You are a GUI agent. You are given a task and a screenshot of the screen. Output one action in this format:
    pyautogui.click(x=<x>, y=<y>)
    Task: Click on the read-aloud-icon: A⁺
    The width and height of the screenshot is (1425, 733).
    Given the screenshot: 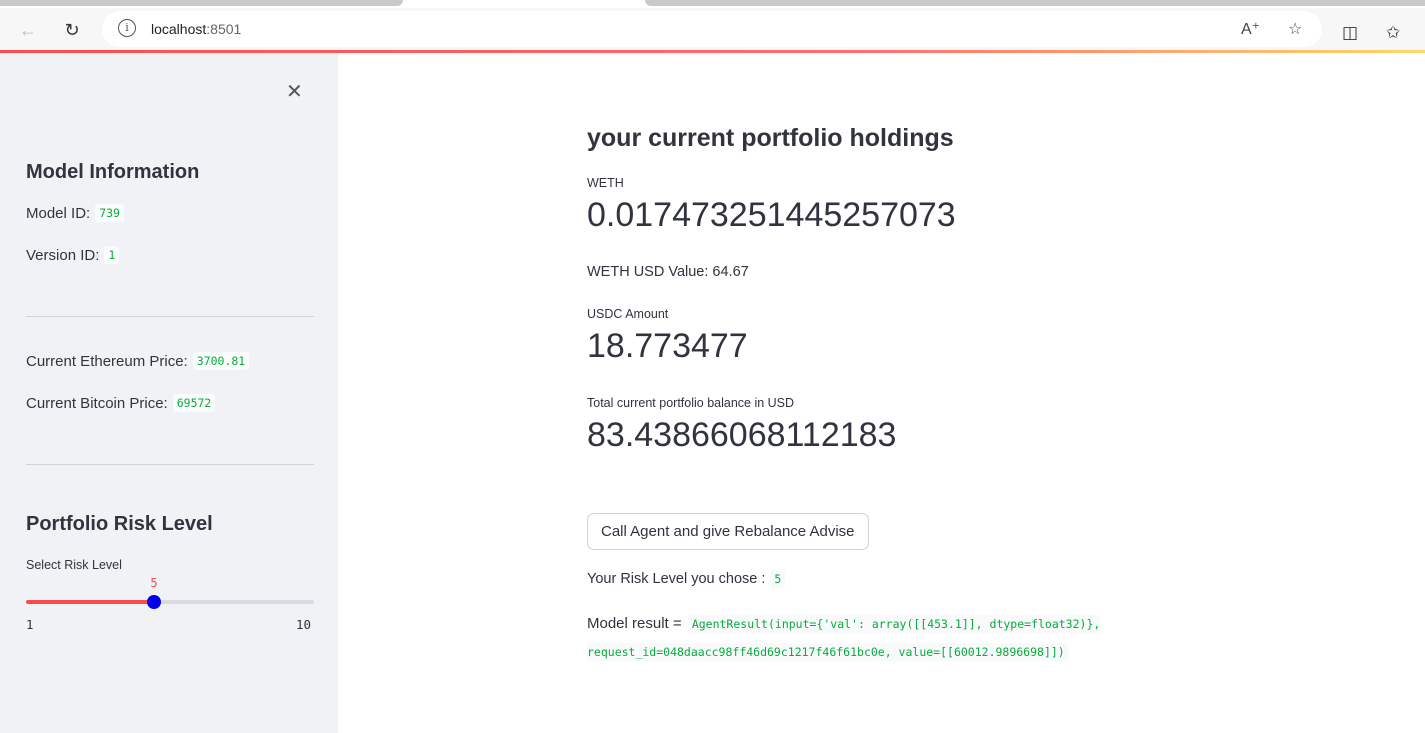 What is the action you would take?
    pyautogui.click(x=1250, y=29)
    